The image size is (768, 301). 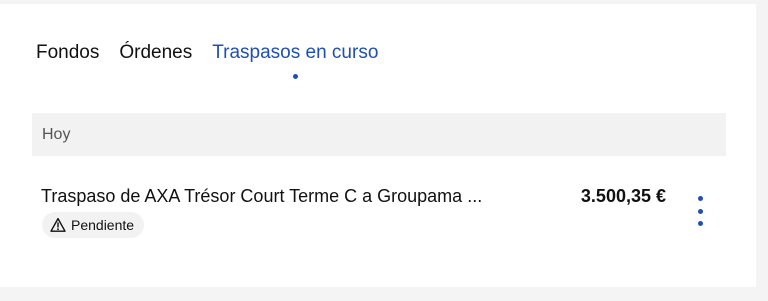 I want to click on transfer-amount: 3.500,35 €, so click(x=623, y=196).